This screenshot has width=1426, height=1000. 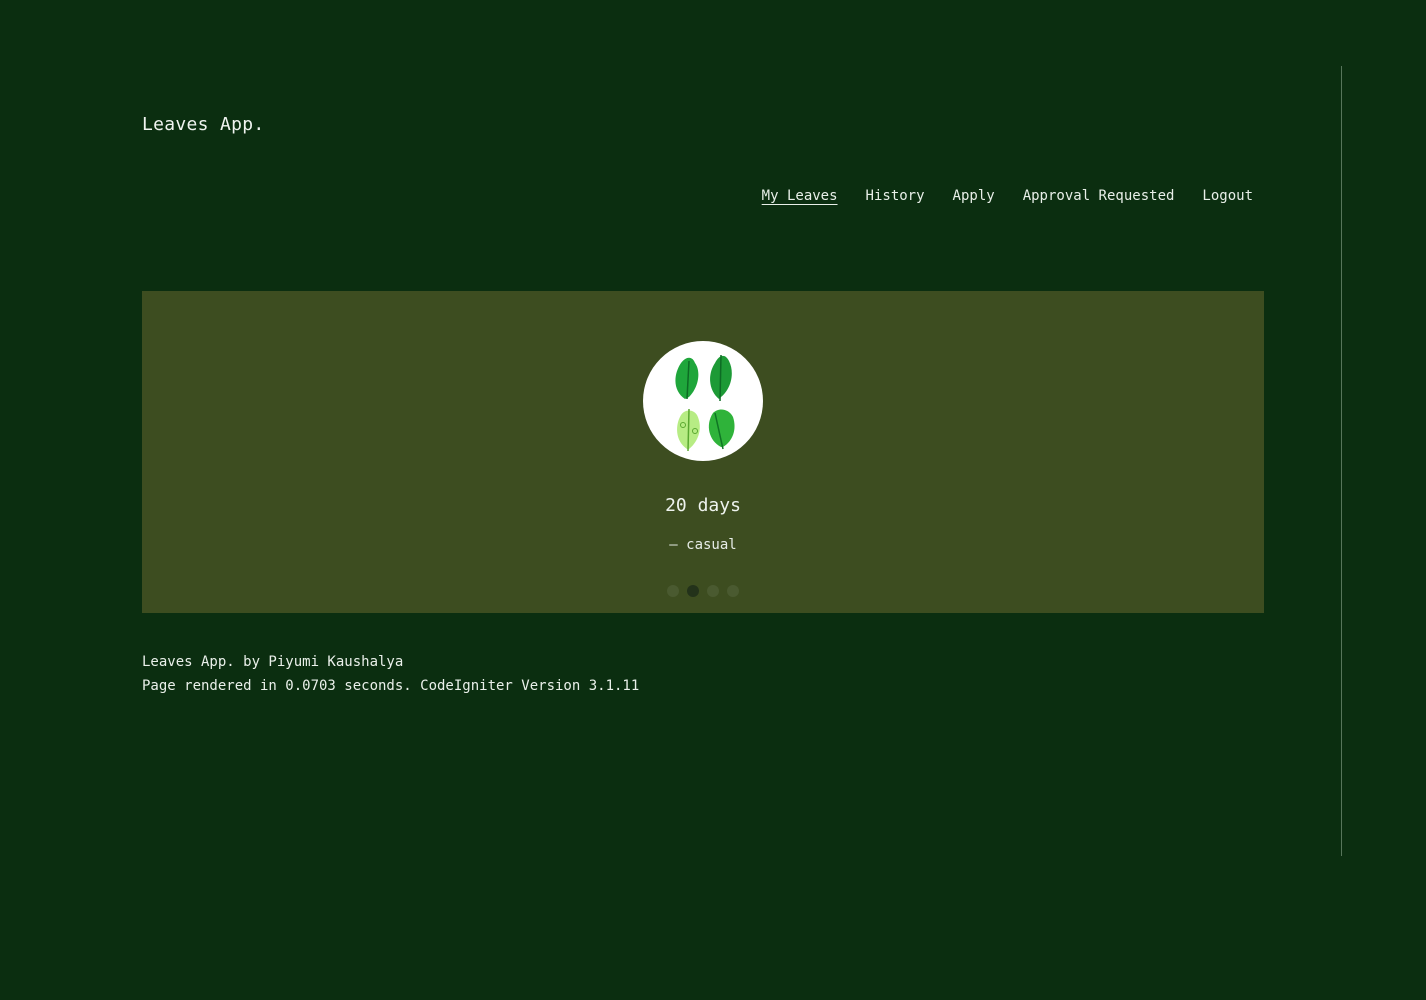 What do you see at coordinates (1227, 196) in the screenshot?
I see `nav-logout: Logout` at bounding box center [1227, 196].